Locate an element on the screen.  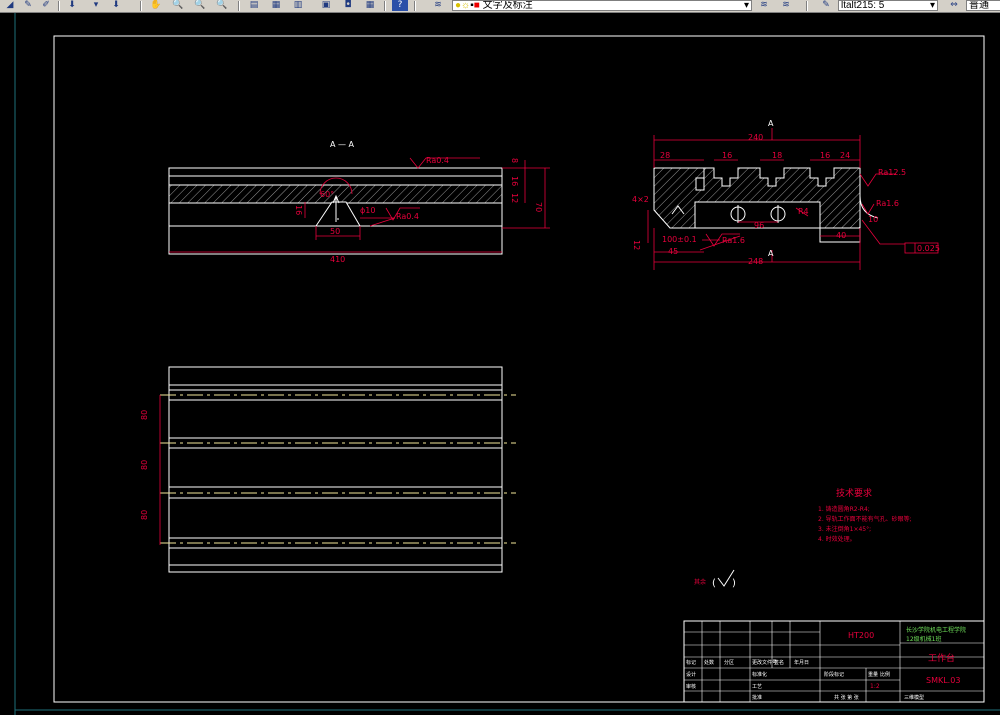
dim-96: 96 is located at coordinates (759, 225).